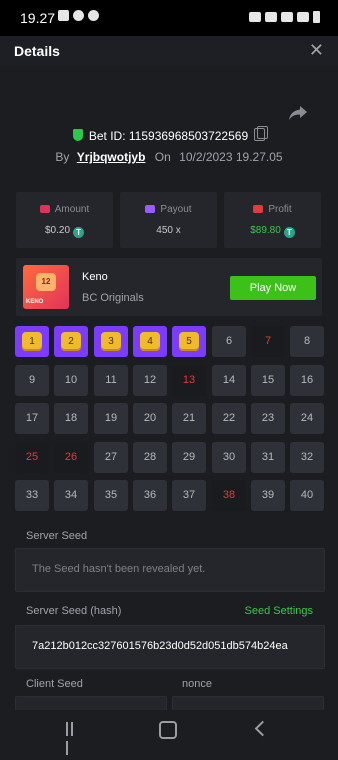  I want to click on system-nav-bar, so click(169, 732).